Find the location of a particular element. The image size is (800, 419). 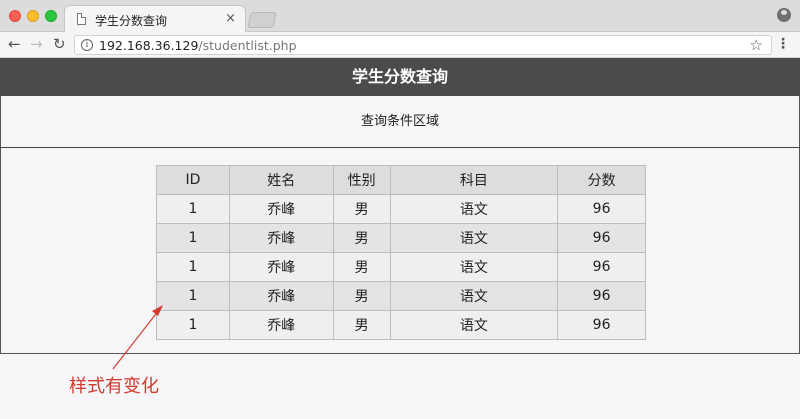

forward-arrow-icon: → is located at coordinates (36, 44).